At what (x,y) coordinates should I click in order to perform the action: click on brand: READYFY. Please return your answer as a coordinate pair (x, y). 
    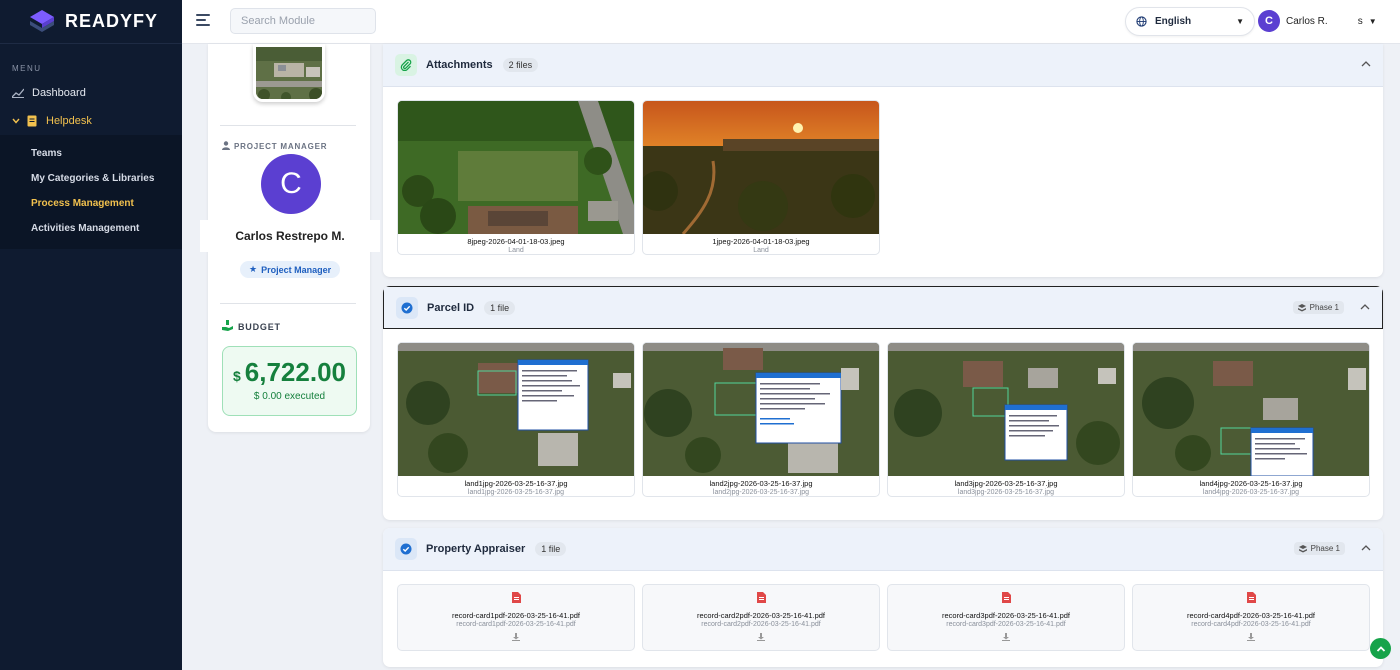
    Looking at the image, I should click on (91, 22).